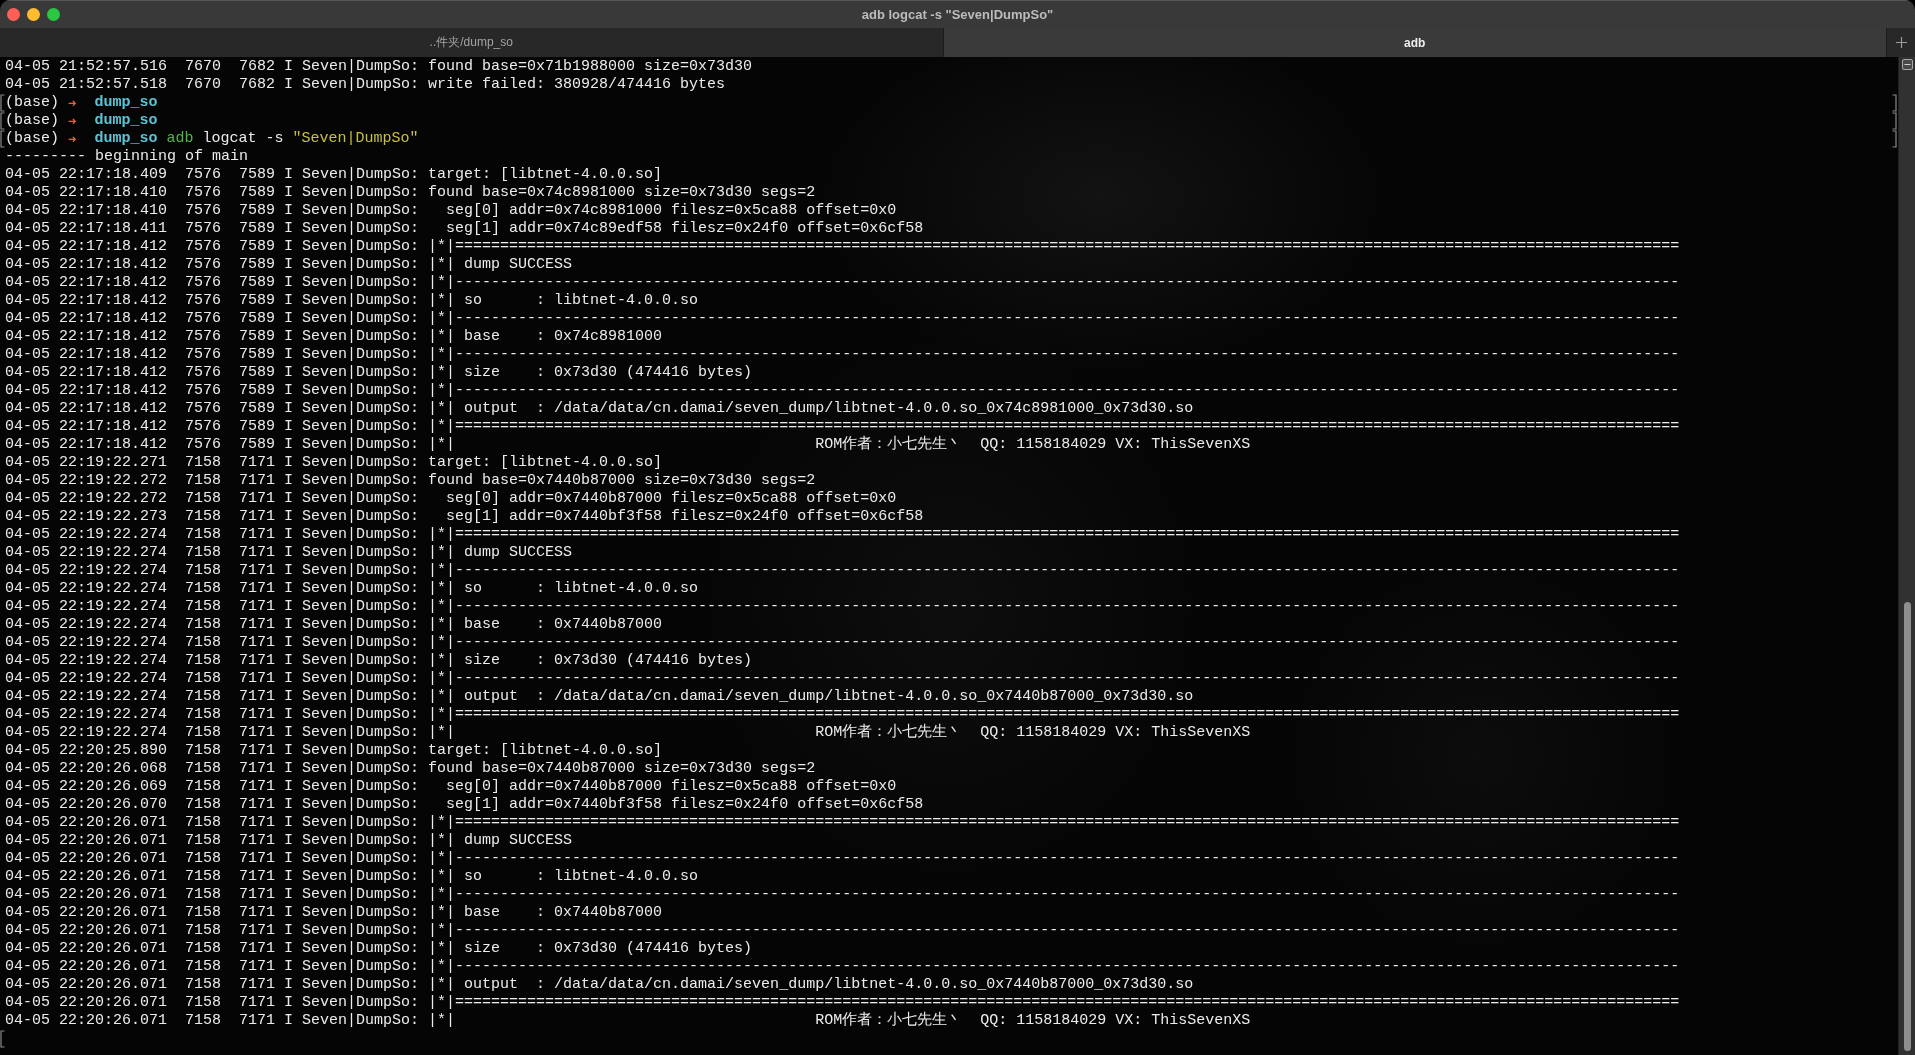 The image size is (1915, 1055). What do you see at coordinates (464, 517) in the screenshot?
I see `log-line: 04-05 22:19:22.273 7158 7171 I Seven|DumpSo: seg[1] addr=0x7440bf3f58 filesz=0x24f0 offset=0x6cf58` at bounding box center [464, 517].